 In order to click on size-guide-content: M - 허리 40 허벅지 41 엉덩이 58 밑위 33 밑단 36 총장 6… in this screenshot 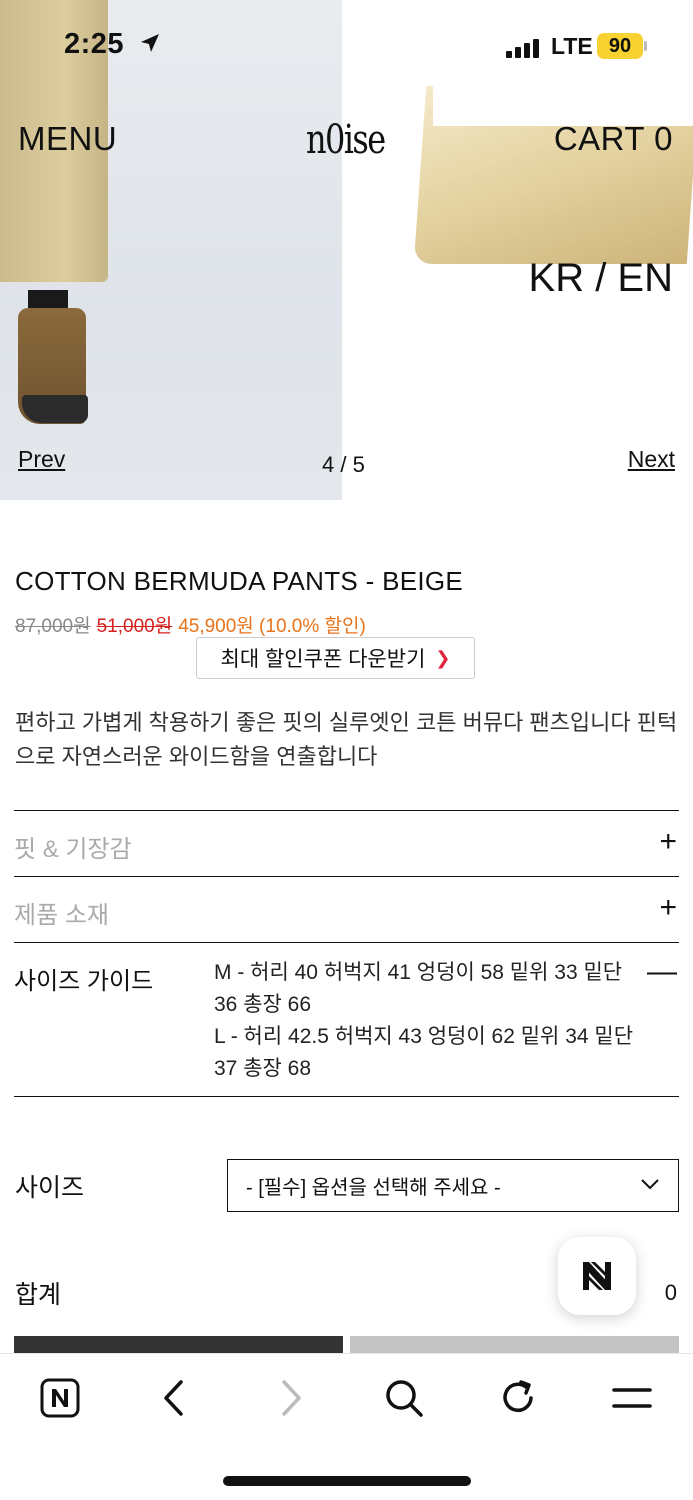, I will do `click(429, 1021)`.